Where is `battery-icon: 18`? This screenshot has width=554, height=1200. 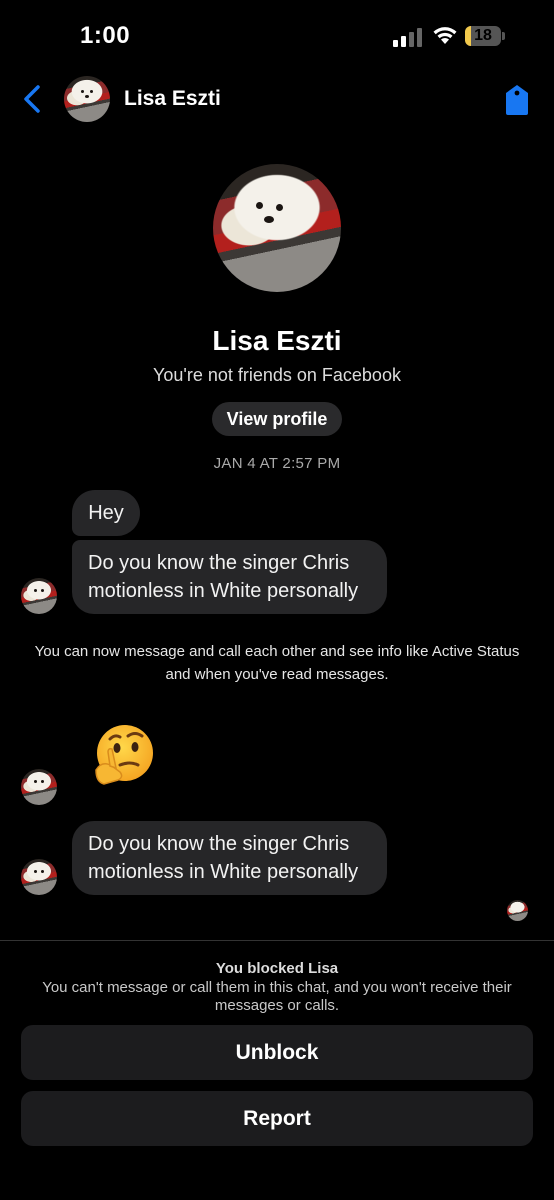 battery-icon: 18 is located at coordinates (483, 36).